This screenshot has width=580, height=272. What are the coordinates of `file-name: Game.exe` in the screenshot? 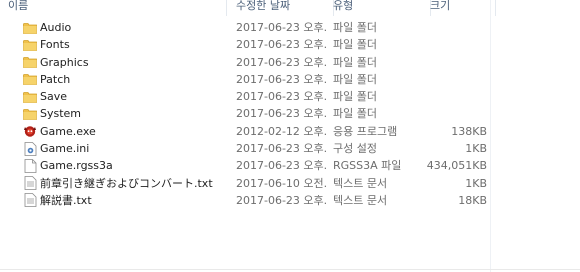 It's located at (68, 131).